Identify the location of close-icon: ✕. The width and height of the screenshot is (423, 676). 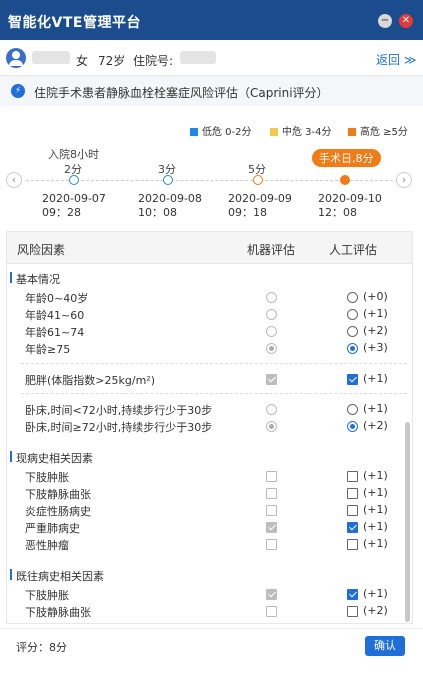
(406, 21).